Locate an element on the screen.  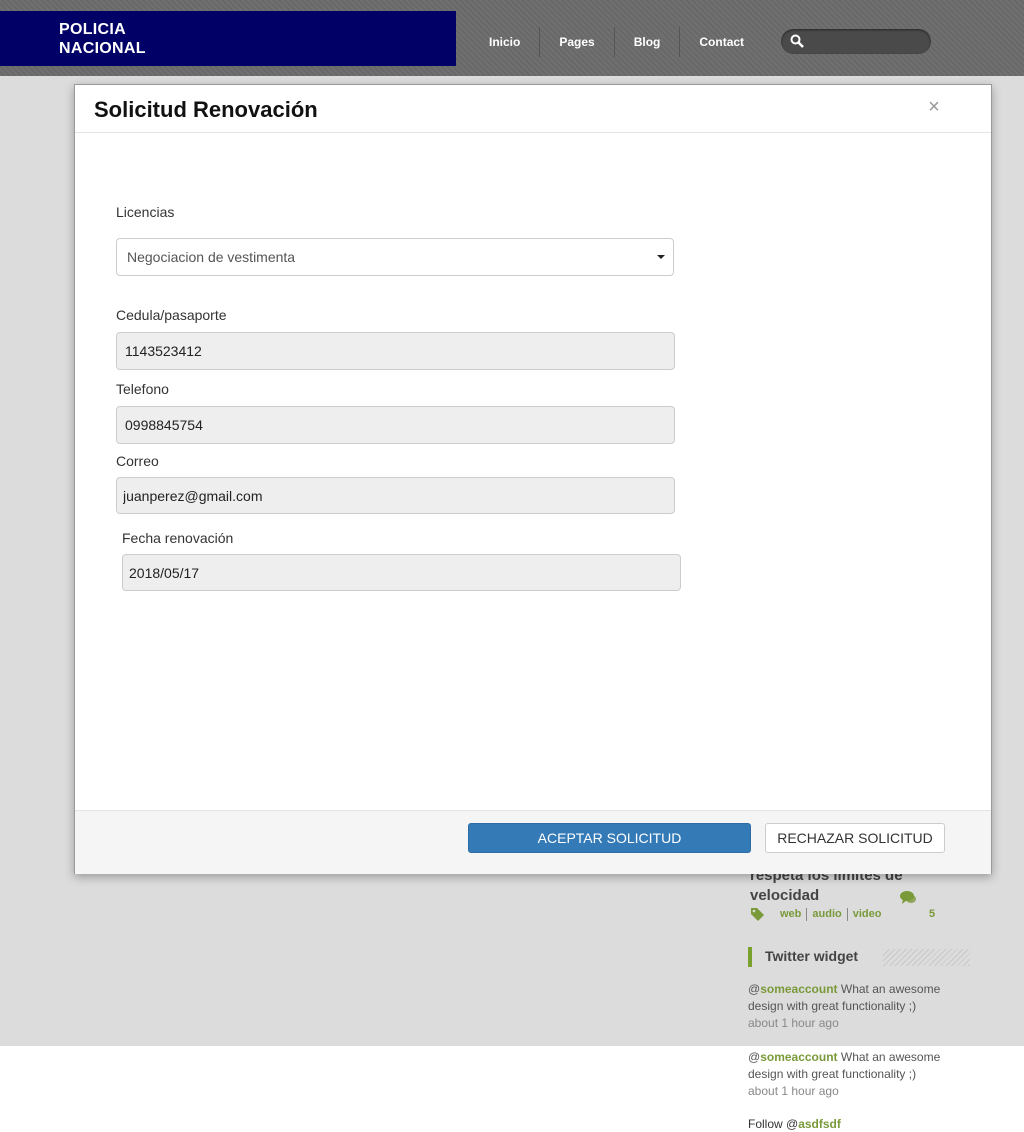
follow-account: asdfsdf is located at coordinates (819, 1124).